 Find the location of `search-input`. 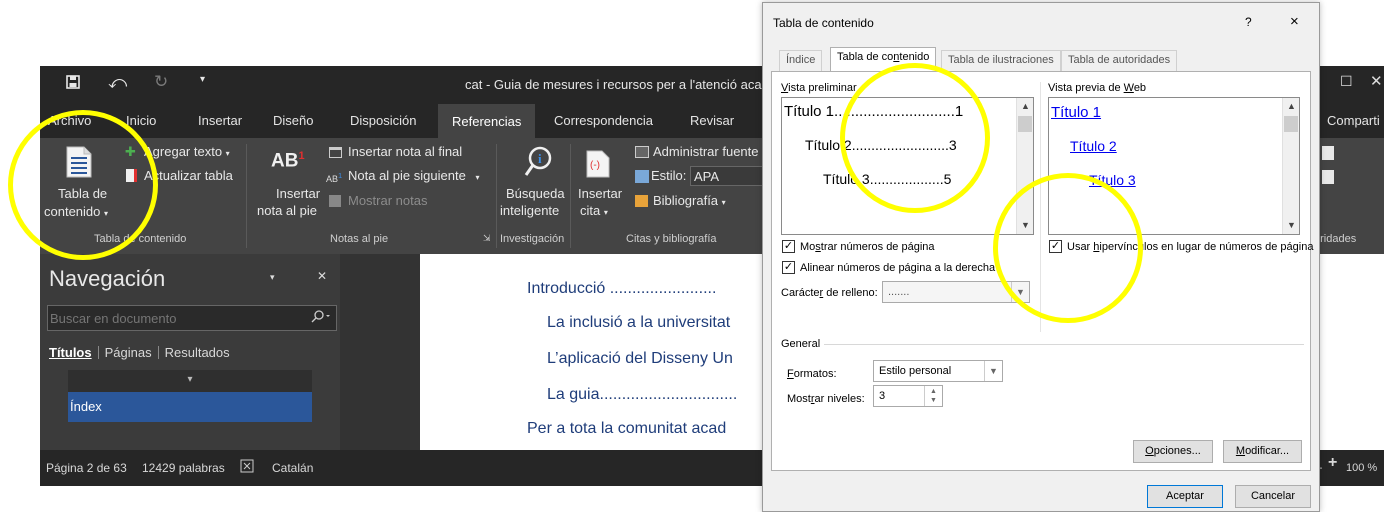

search-input is located at coordinates (176, 318).